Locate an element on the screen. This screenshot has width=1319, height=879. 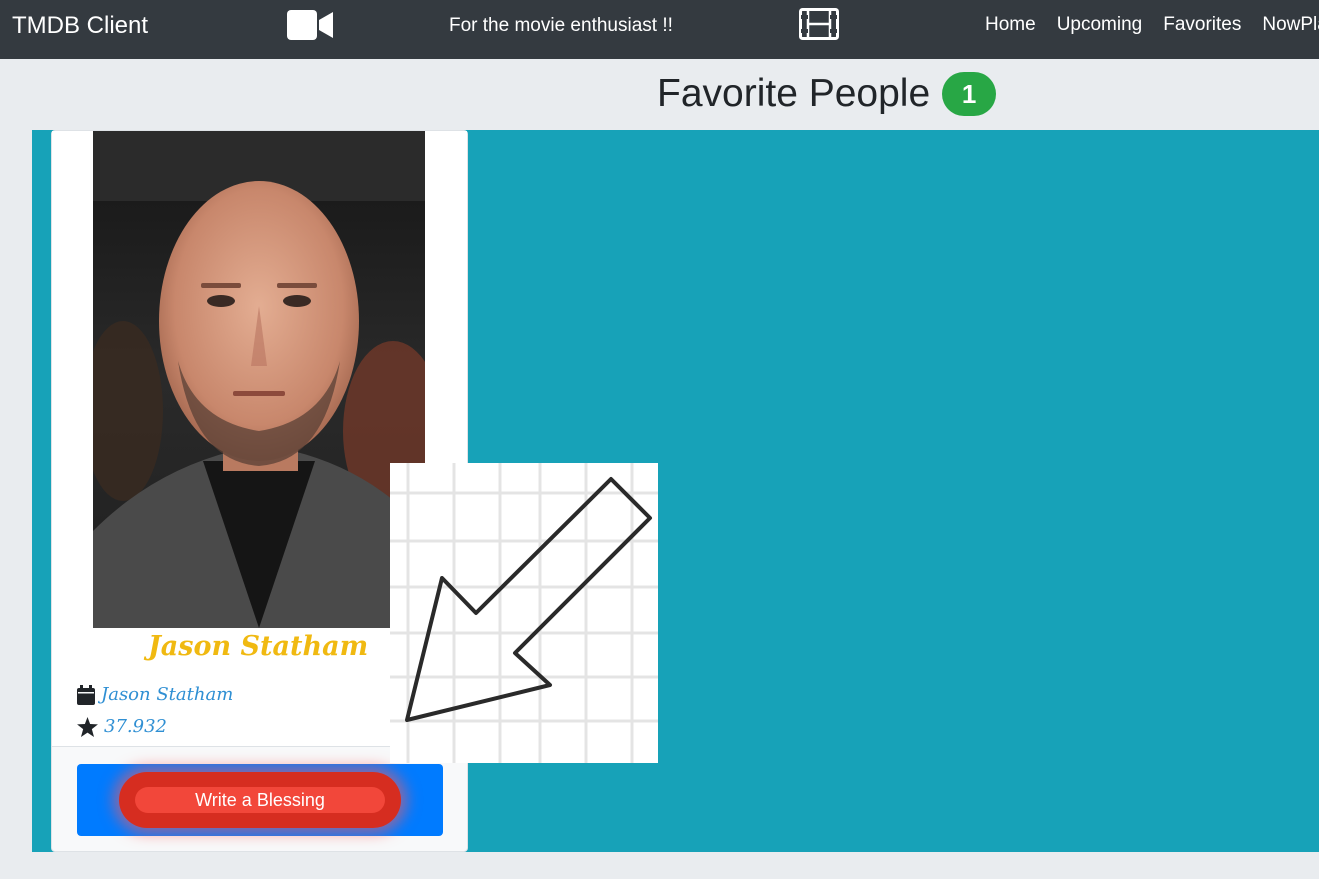
person-meta-row: Jason Statham is located at coordinates (155, 694).